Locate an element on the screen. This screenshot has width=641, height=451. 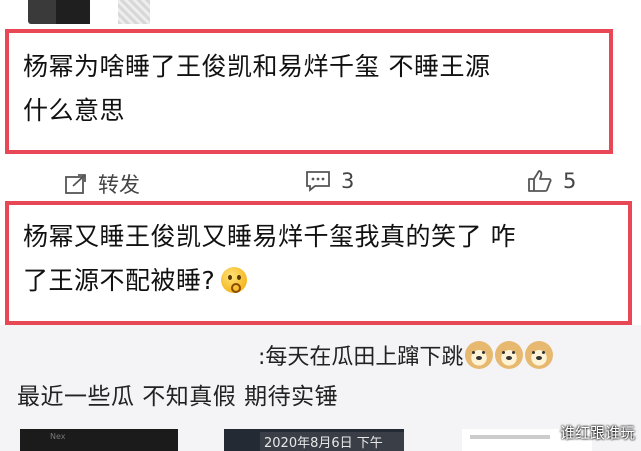
like-count: 5 is located at coordinates (570, 181).